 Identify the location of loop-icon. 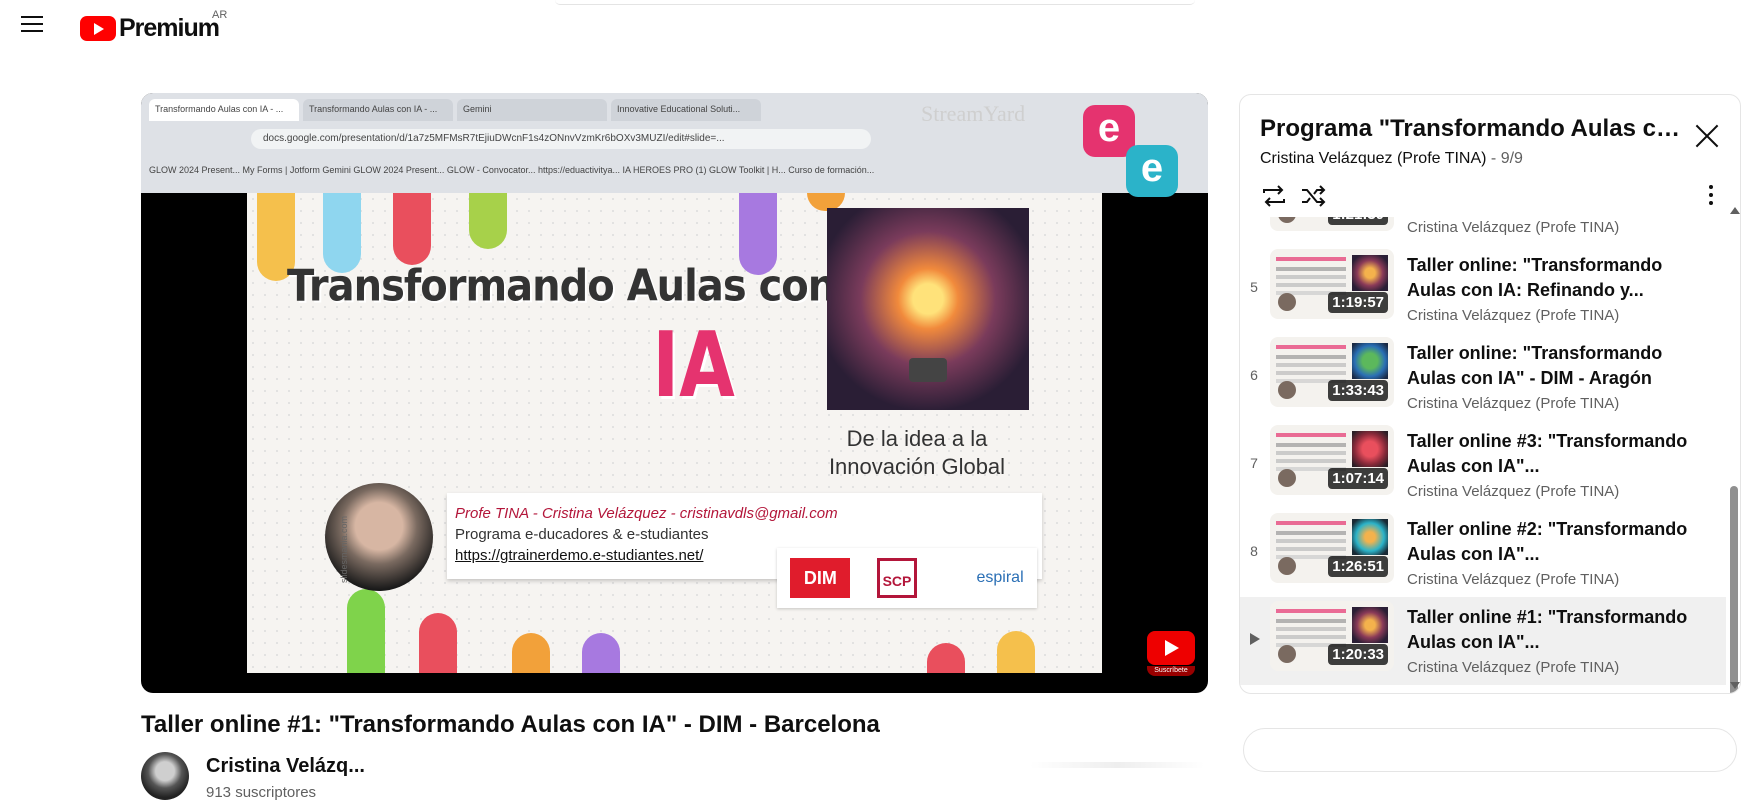
(1274, 196).